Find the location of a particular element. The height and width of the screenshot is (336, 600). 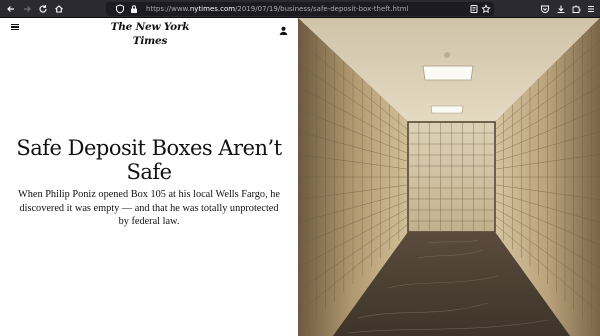

pocket-icon is located at coordinates (545, 9).